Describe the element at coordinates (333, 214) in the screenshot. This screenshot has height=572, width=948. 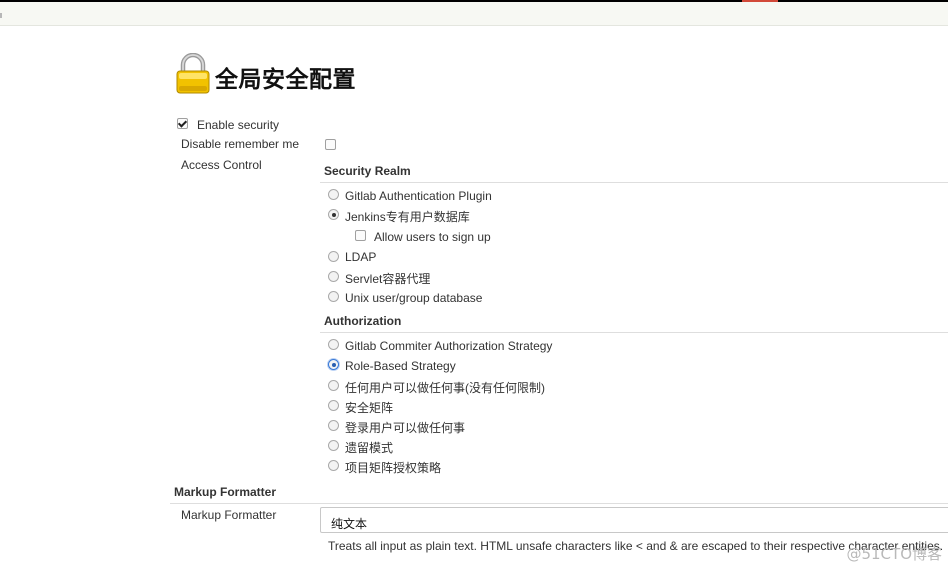
I see `realm-radio-jenkins` at that location.